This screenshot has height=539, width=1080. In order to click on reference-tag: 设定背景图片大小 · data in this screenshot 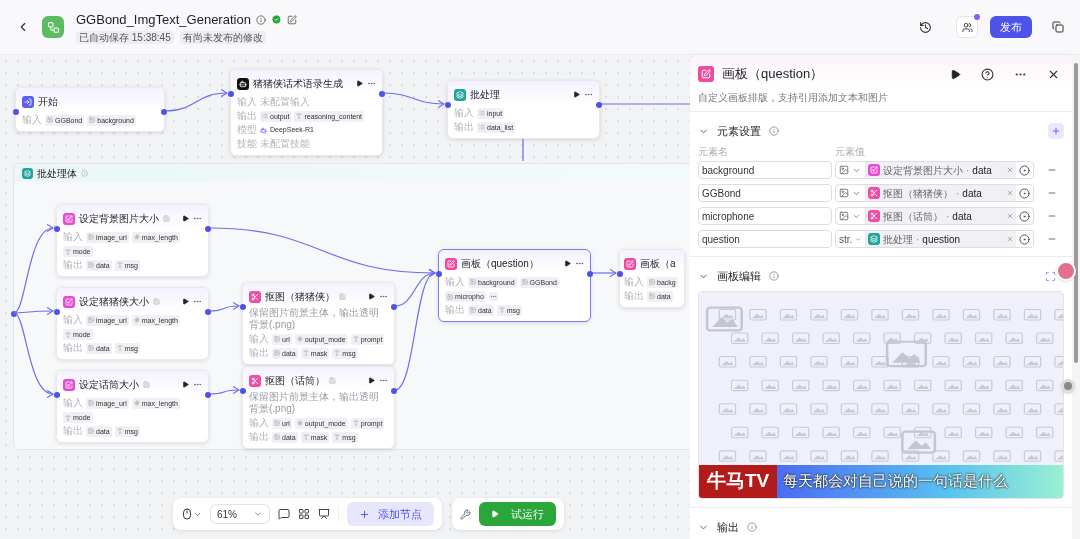, I will do `click(941, 170)`.